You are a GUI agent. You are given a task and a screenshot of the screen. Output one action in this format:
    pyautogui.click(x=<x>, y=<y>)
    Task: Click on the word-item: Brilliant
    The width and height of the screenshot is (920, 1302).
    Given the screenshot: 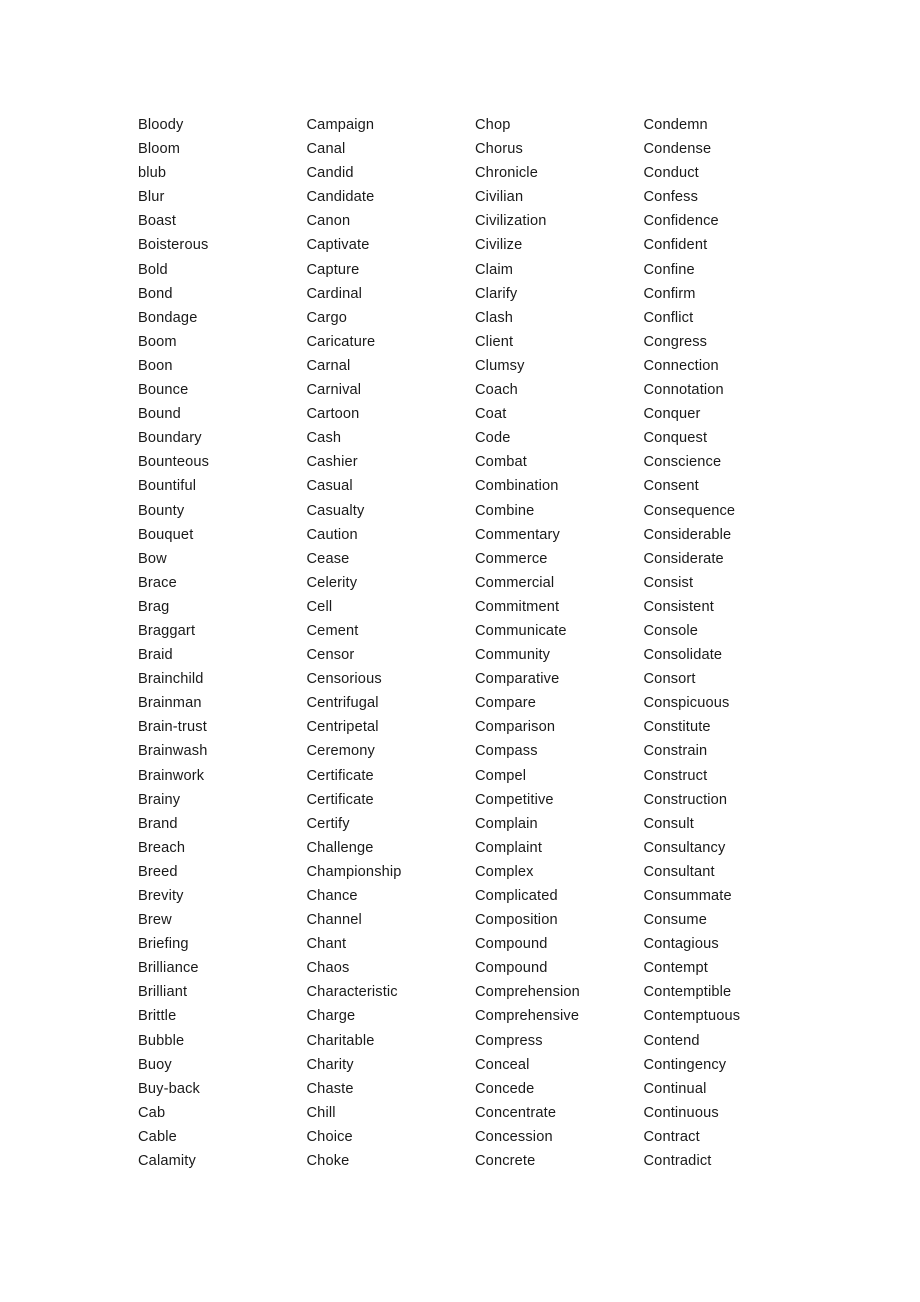 What is the action you would take?
    pyautogui.click(x=163, y=992)
    